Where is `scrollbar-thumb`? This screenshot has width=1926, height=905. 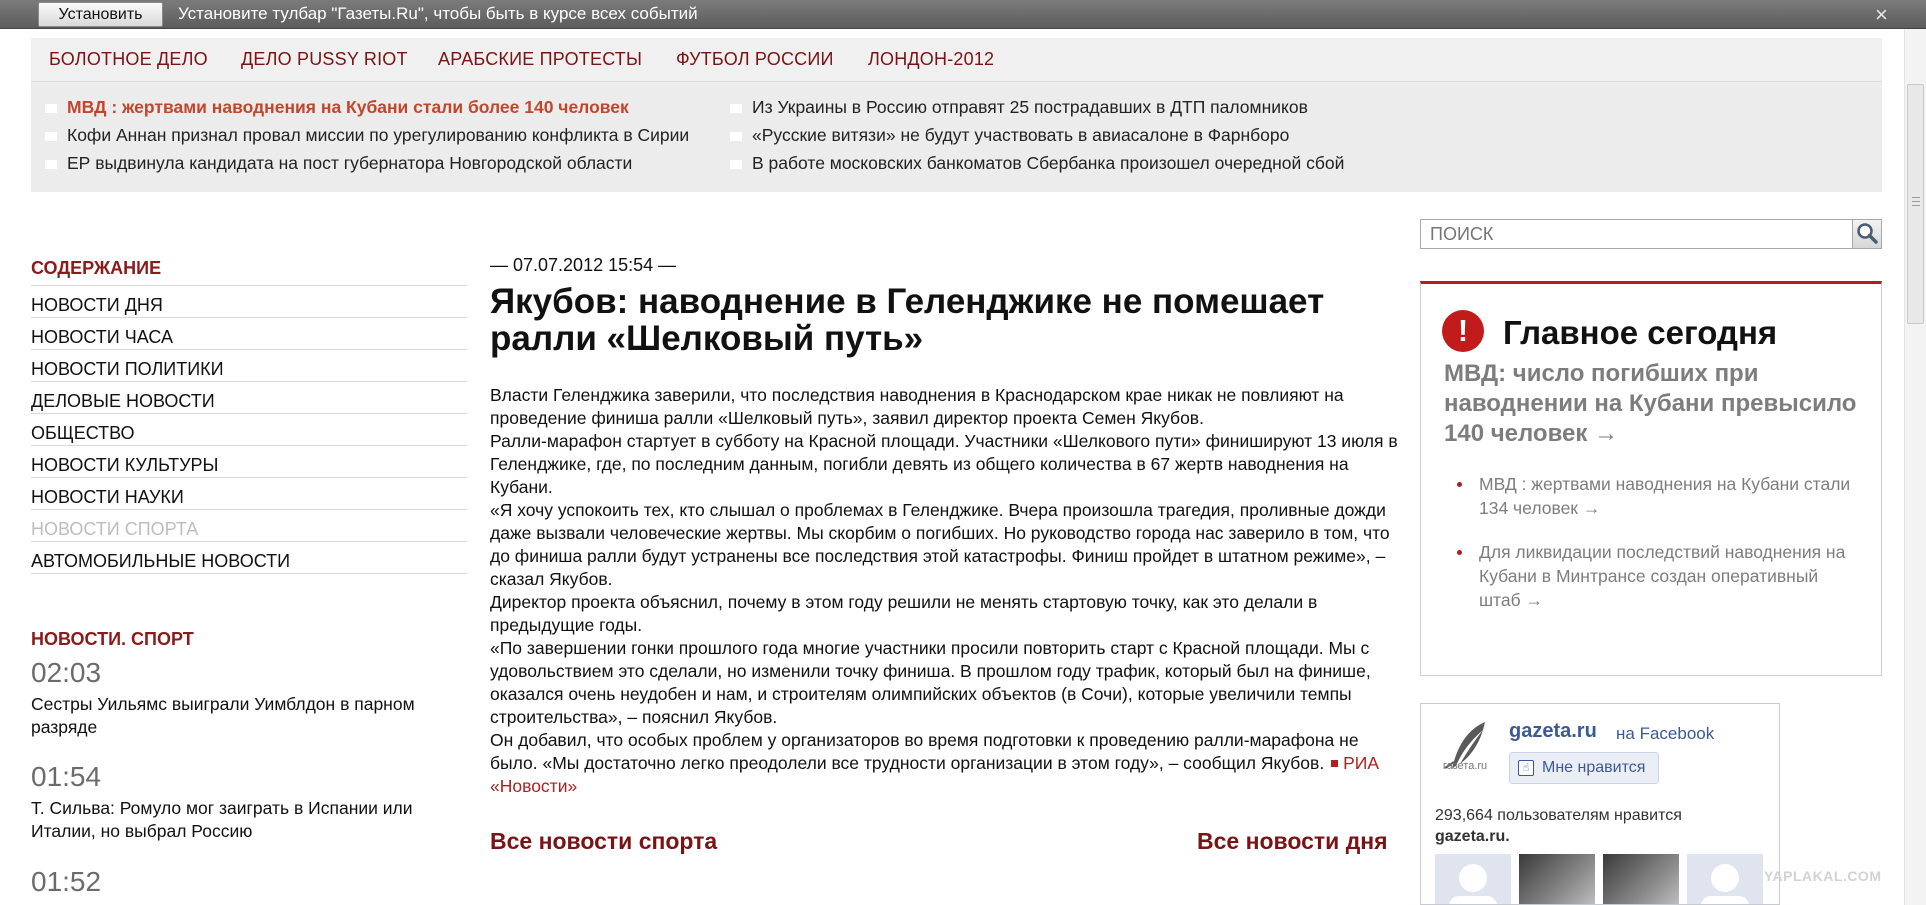
scrollbar-thumb is located at coordinates (1915, 204).